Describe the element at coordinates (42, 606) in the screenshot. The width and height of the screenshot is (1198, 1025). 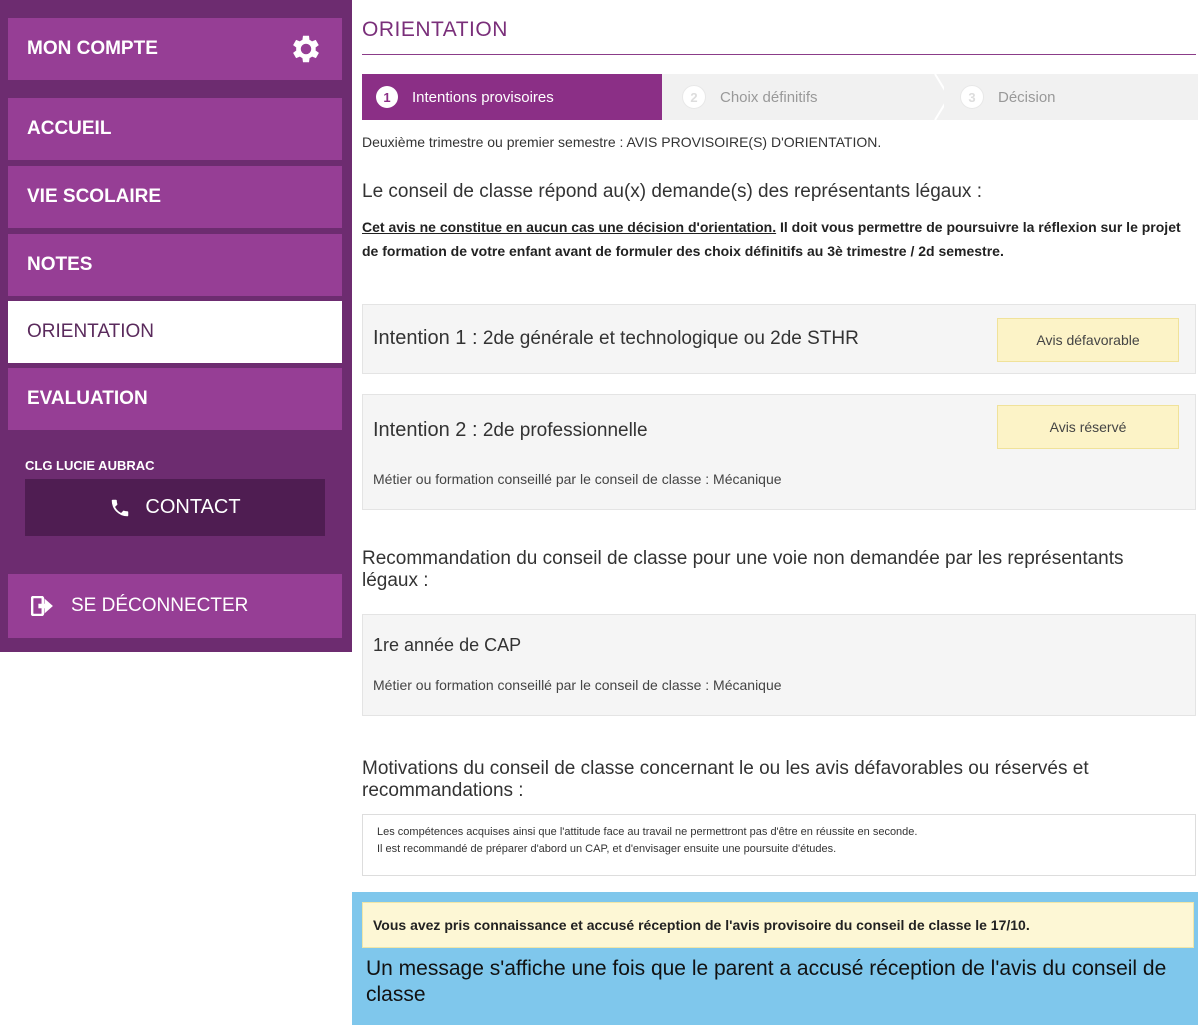
I see `logout-icon` at that location.